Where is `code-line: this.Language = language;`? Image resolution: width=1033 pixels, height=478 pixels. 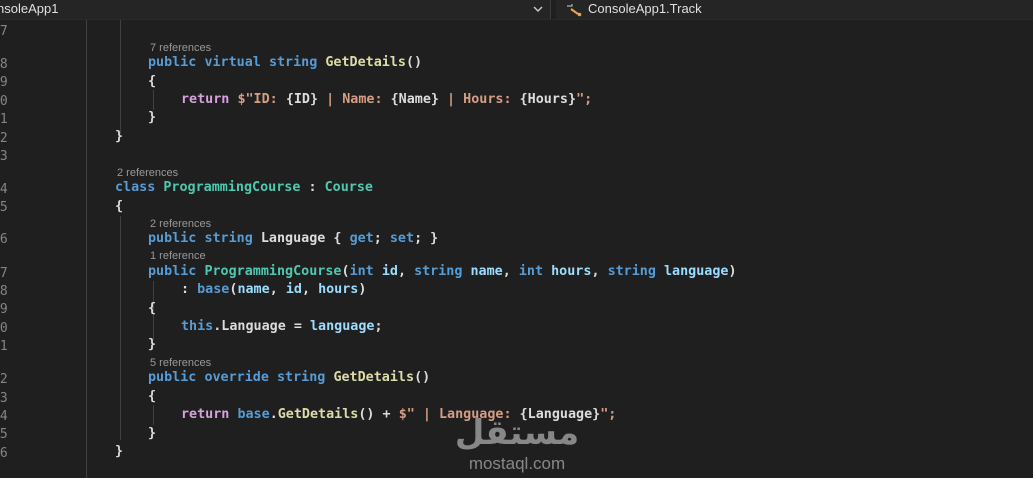 code-line: this.Language = language; is located at coordinates (282, 327).